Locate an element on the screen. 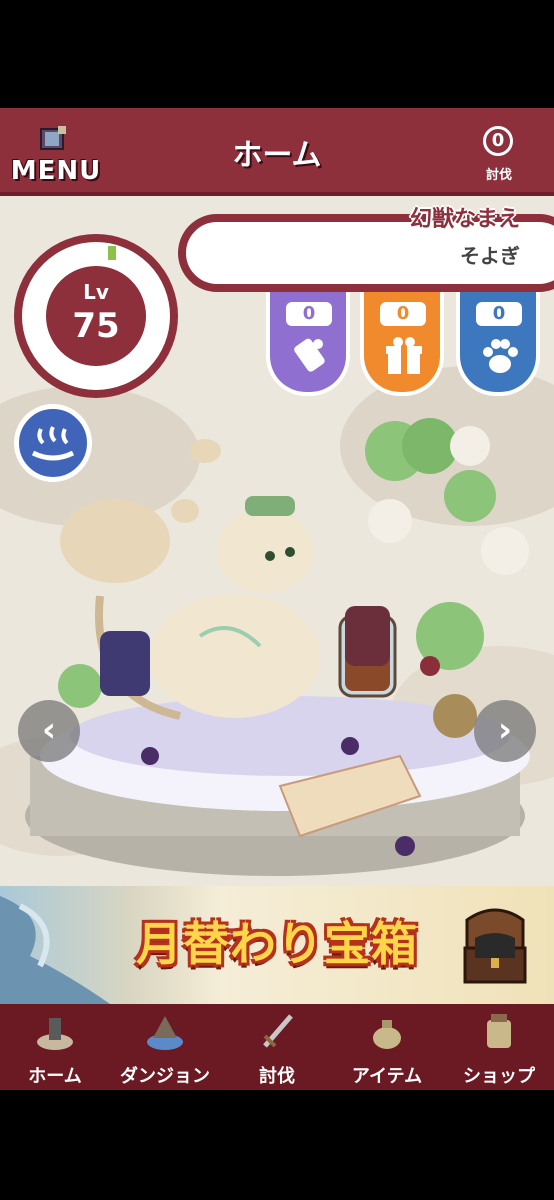 The image size is (554, 1200). level-prefix: Lv is located at coordinates (96, 292).